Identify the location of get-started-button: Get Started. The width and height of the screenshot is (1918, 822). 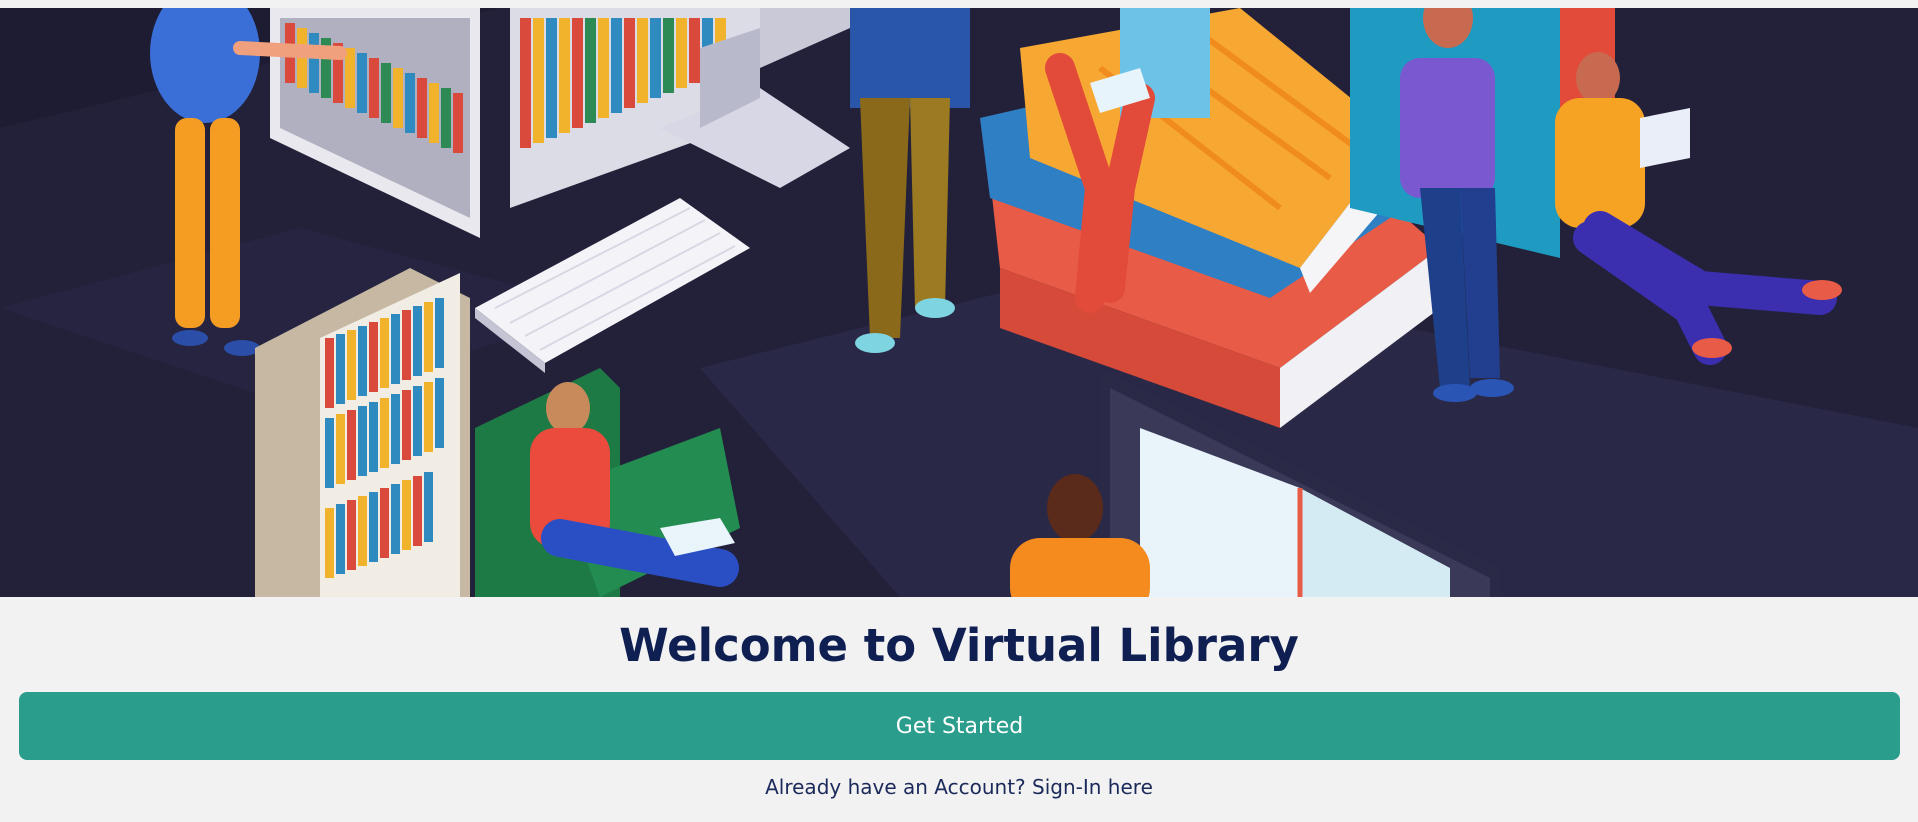
(959, 726).